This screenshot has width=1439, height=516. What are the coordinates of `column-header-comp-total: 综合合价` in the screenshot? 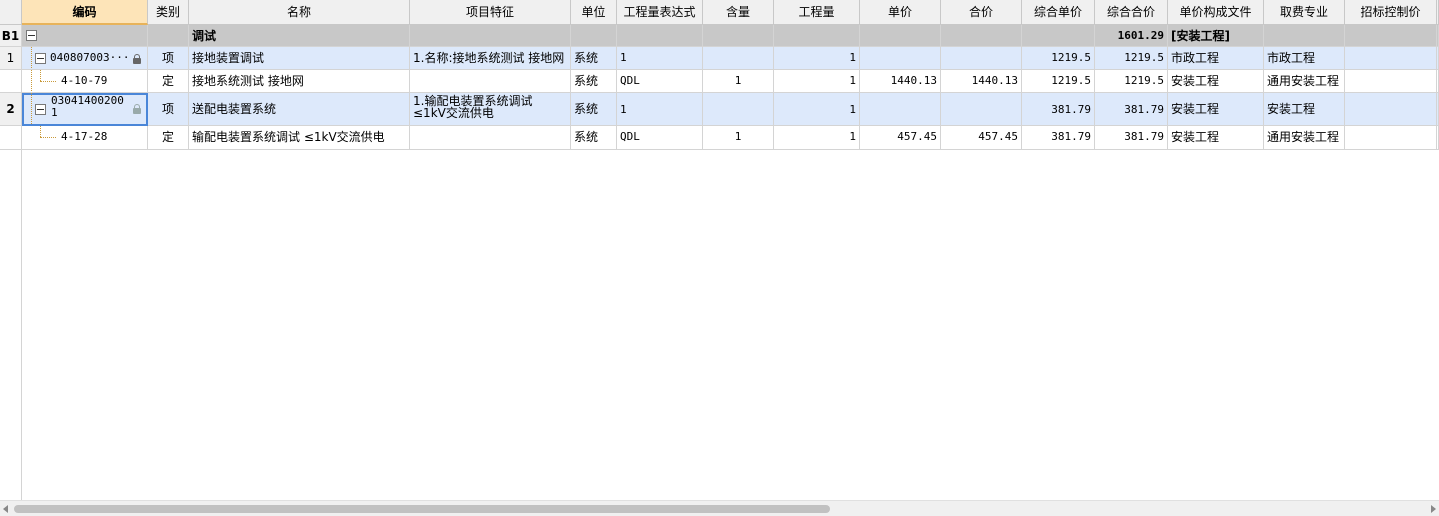 It's located at (1131, 12).